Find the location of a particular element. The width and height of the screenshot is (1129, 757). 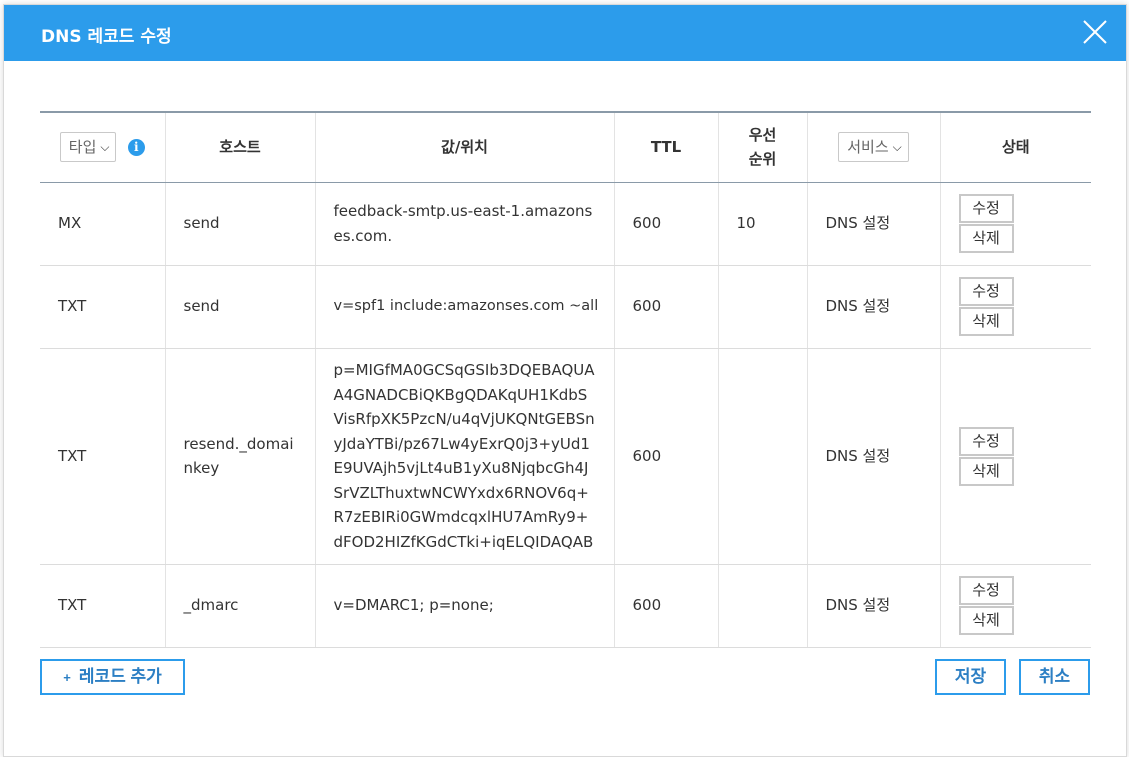

ttl-header: TTL is located at coordinates (666, 147).